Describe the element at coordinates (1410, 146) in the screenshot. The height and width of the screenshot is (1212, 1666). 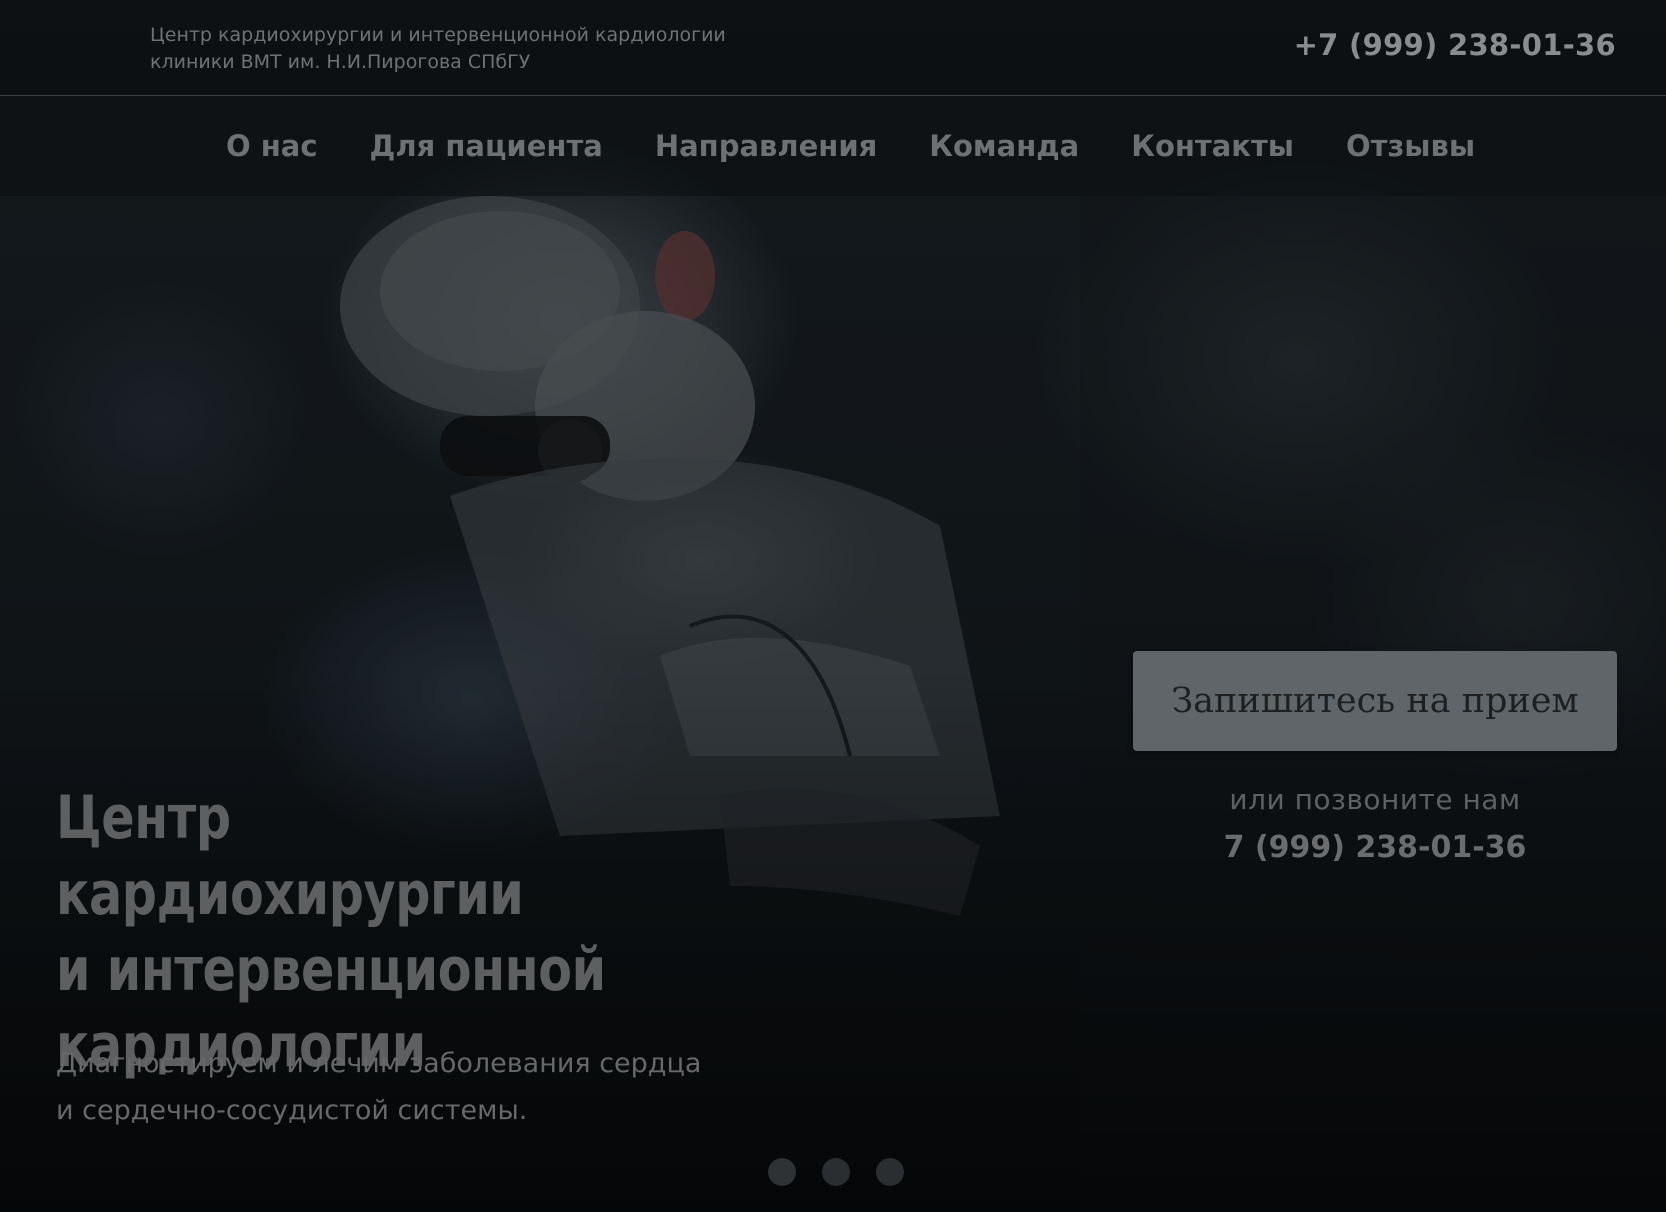
I see `nav-item-reviews: Отзывы` at that location.